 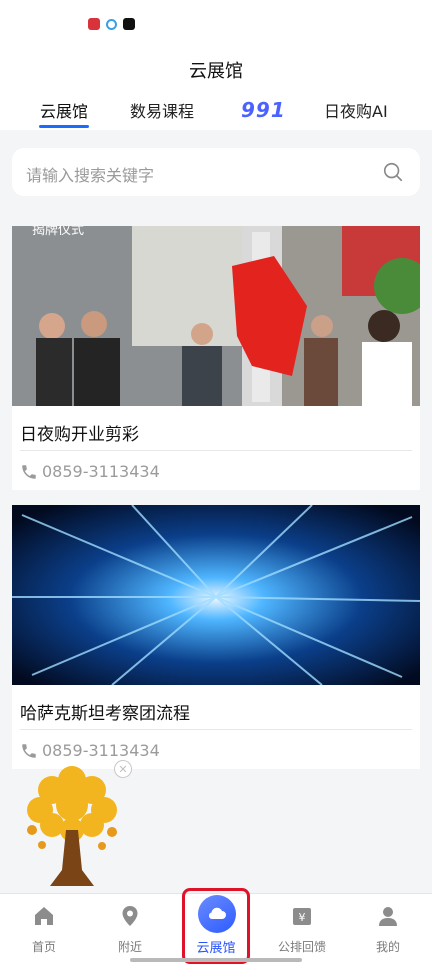 I want to click on nav-label: 公排回馈, so click(x=301, y=947).